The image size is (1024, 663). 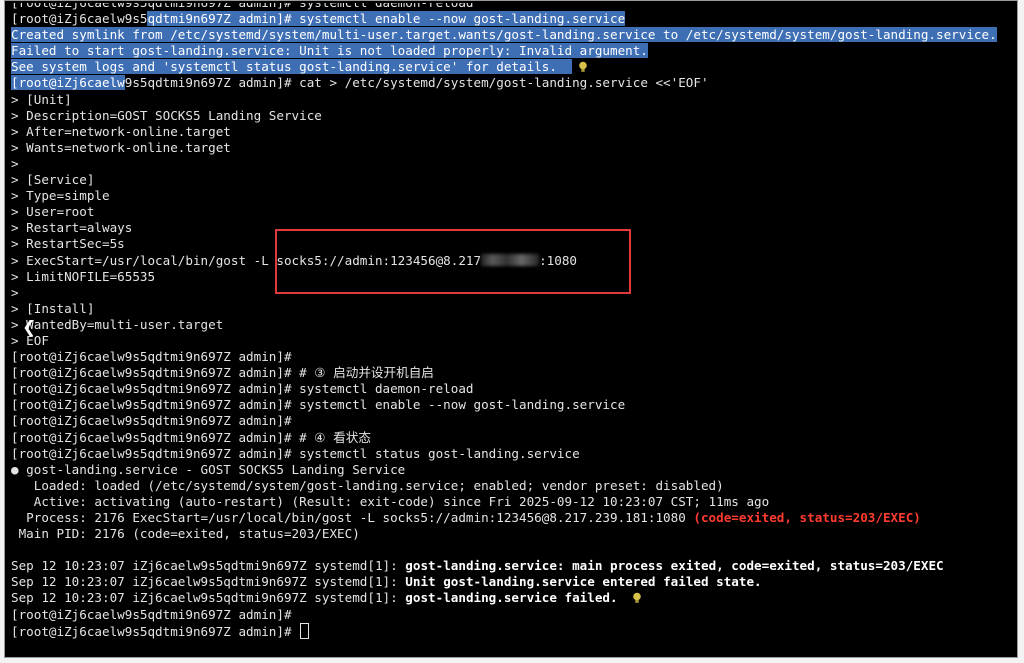 What do you see at coordinates (117, 324) in the screenshot?
I see `terminal-line: > WantedBy=multi-user.target` at bounding box center [117, 324].